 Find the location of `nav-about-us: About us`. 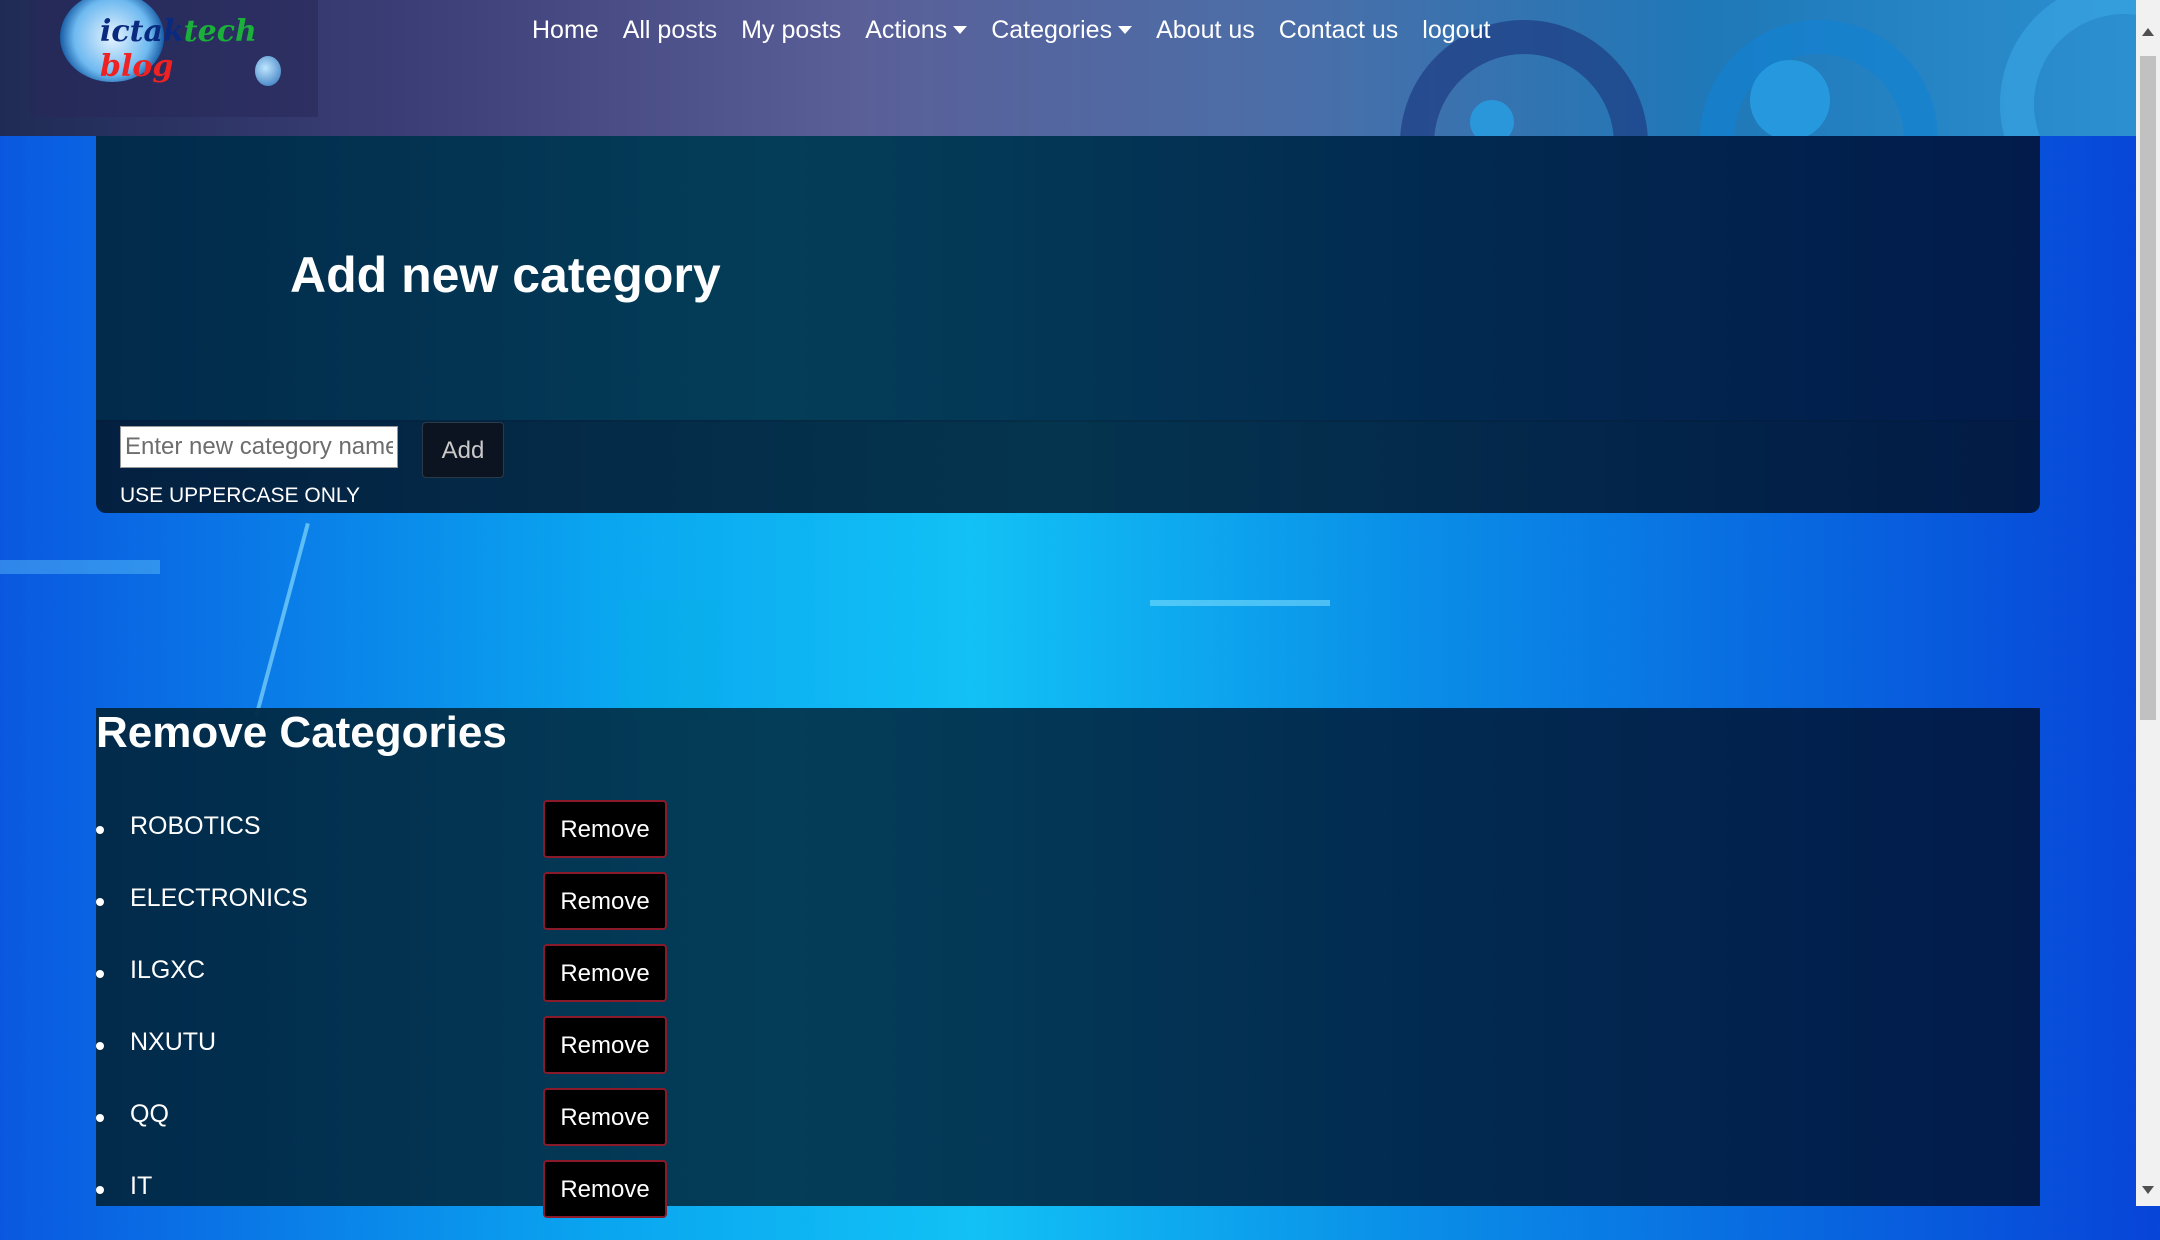

nav-about-us: About us is located at coordinates (1205, 30).